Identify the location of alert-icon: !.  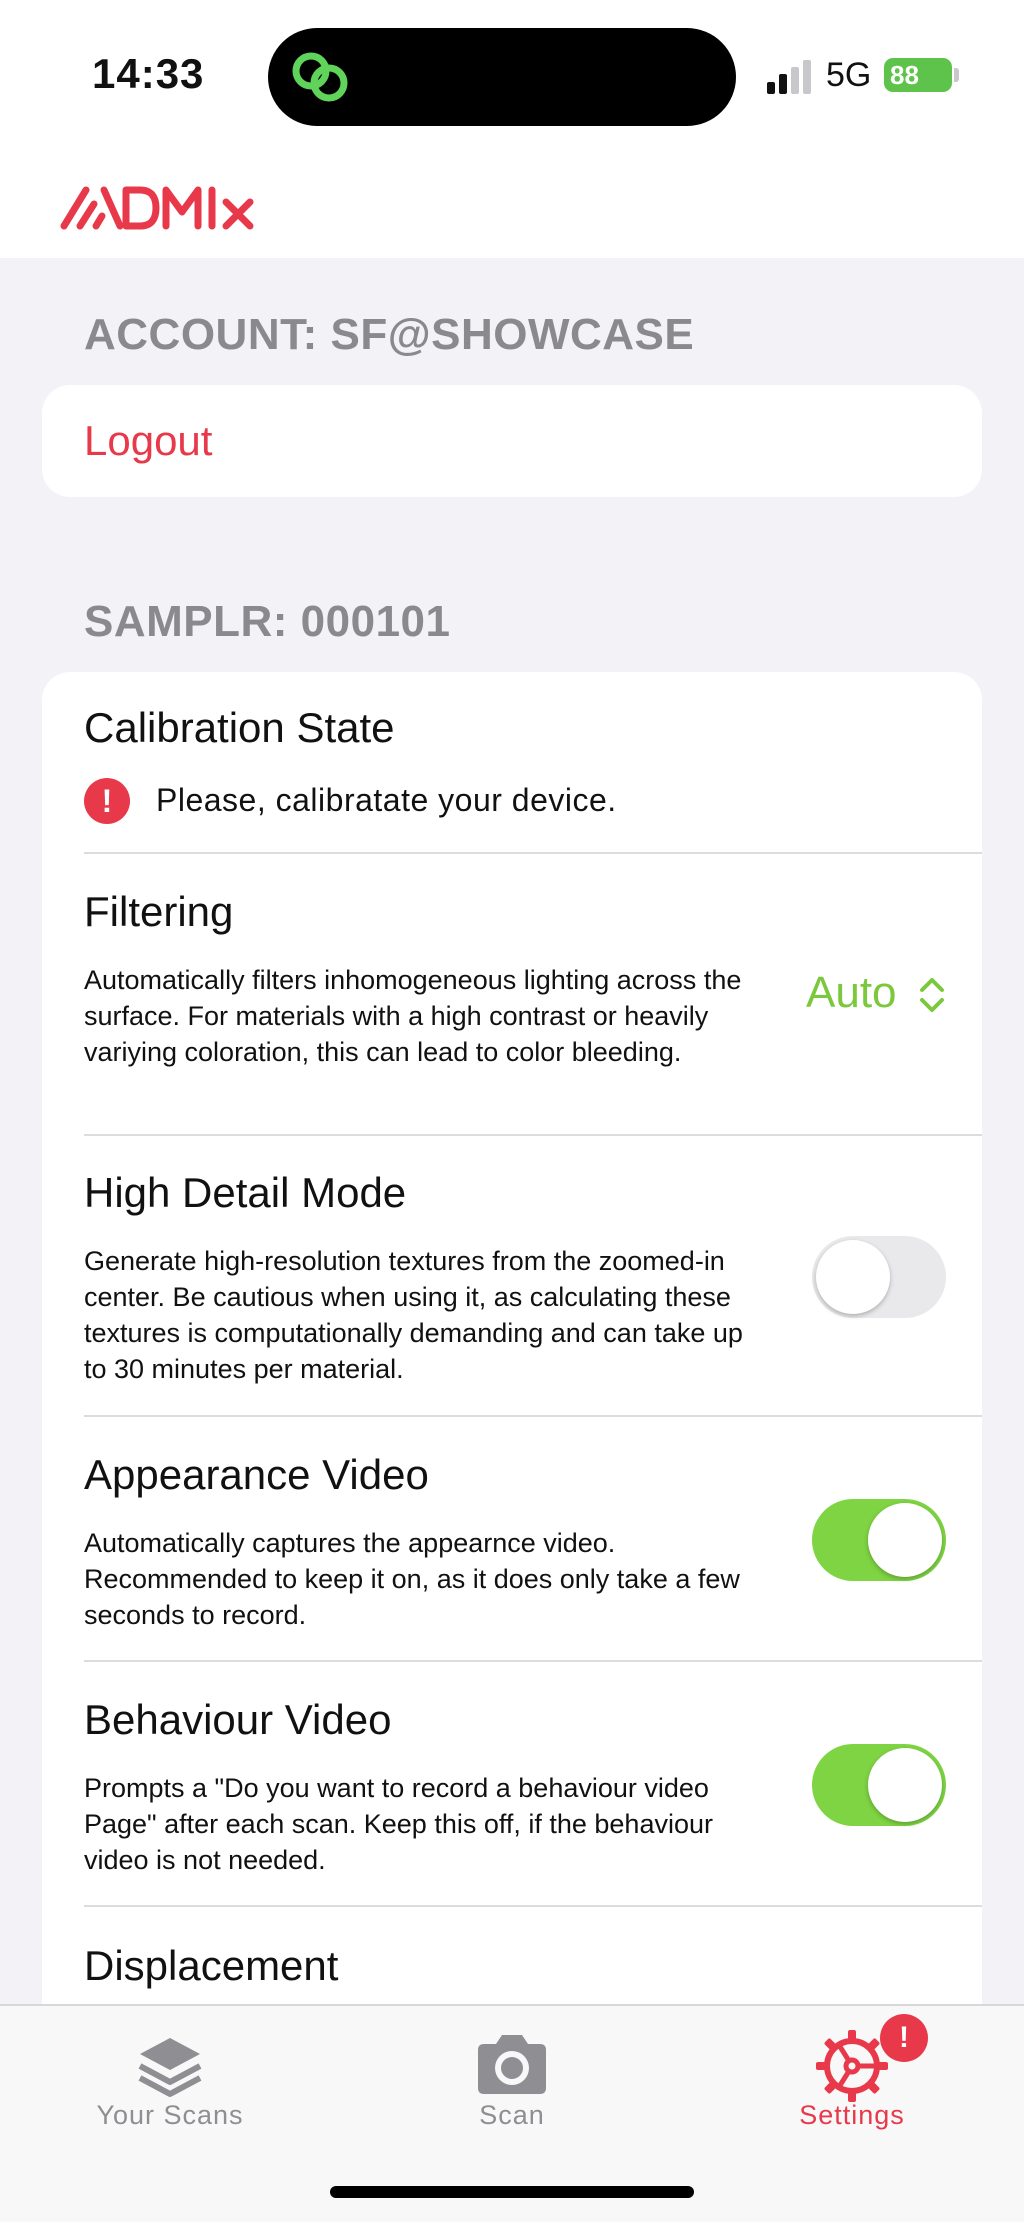
(107, 801).